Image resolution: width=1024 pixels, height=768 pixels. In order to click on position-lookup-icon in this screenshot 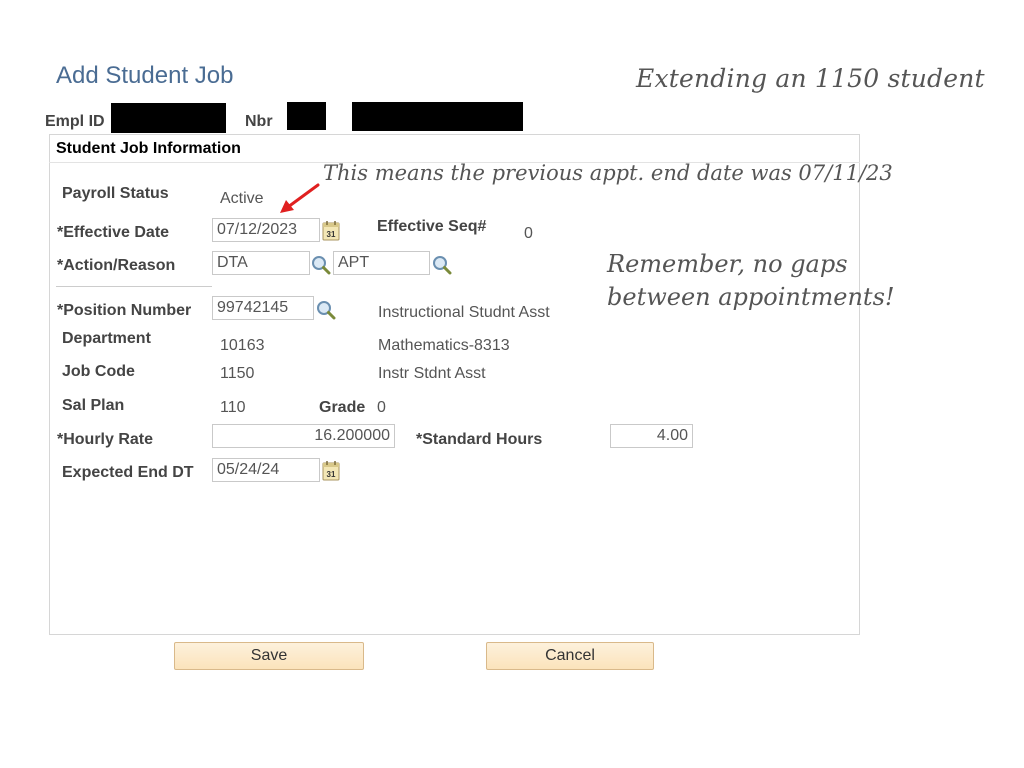, I will do `click(326, 310)`.